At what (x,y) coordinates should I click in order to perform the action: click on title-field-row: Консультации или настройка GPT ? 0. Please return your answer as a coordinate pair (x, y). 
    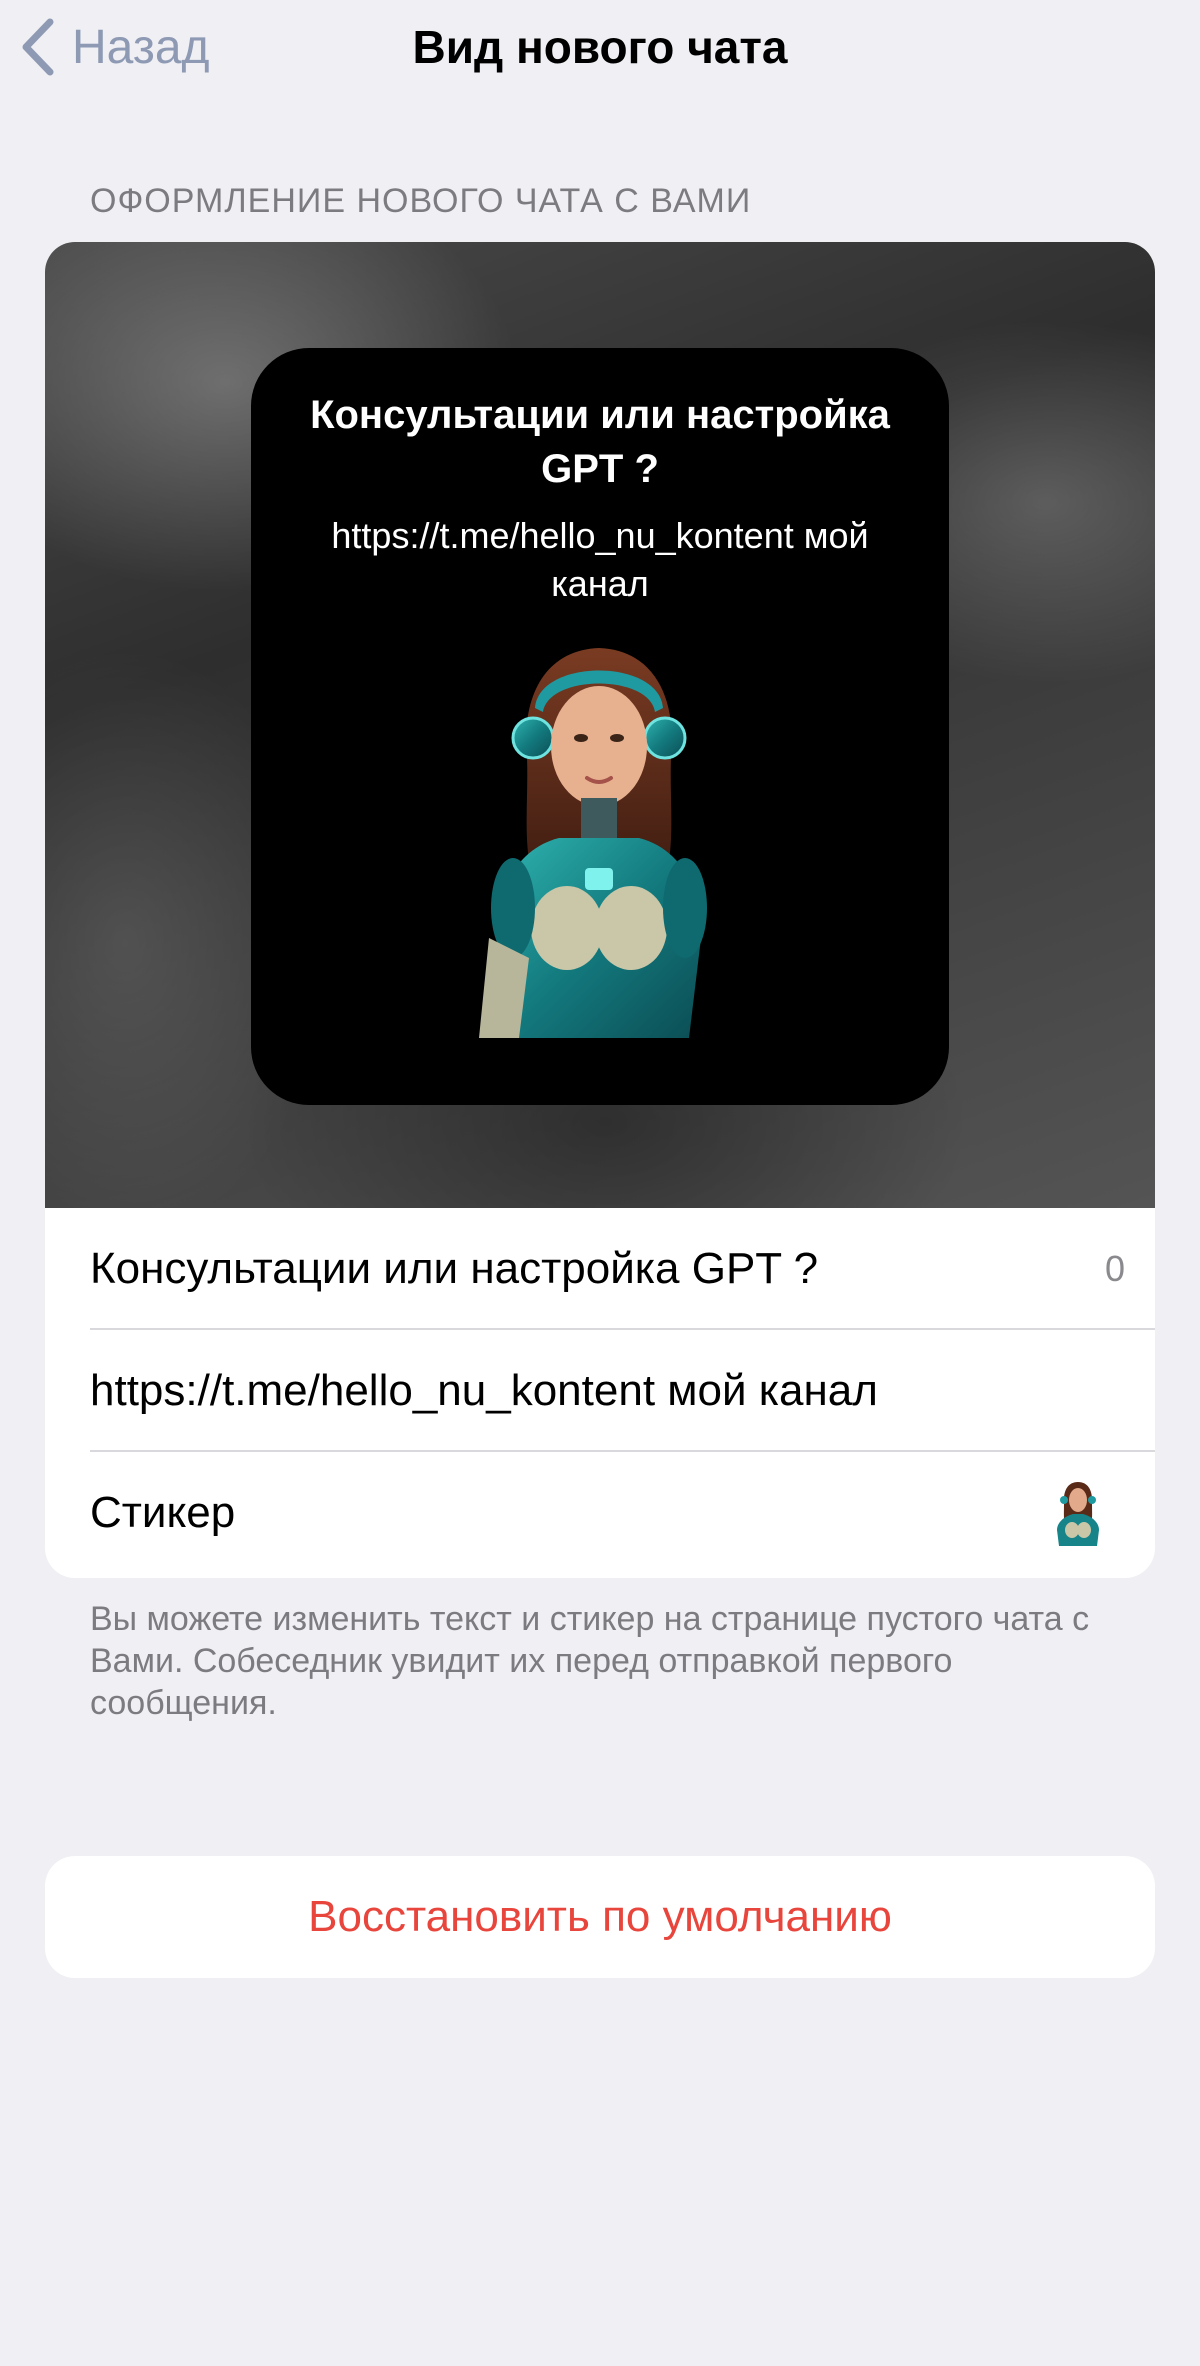
    Looking at the image, I should click on (600, 1269).